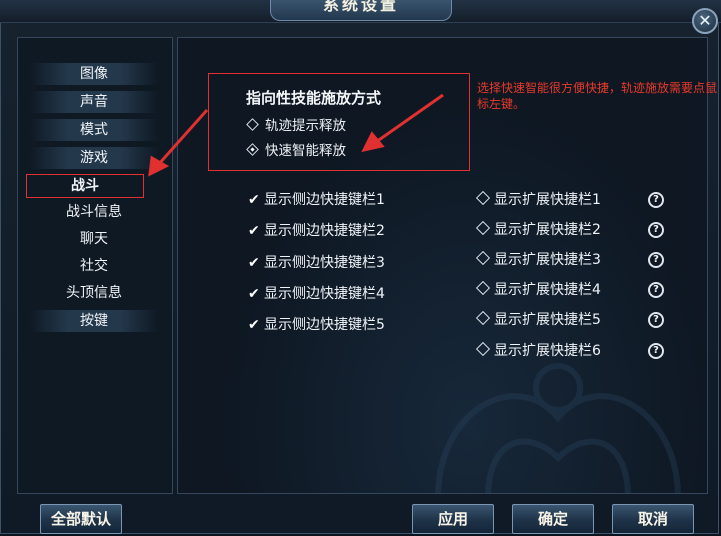 Image resolution: width=721 pixels, height=536 pixels. Describe the element at coordinates (597, 96) in the screenshot. I see `annotation-note: 选择快速智能很方便快捷，轨迹施放需要点鼠标左键。` at that location.